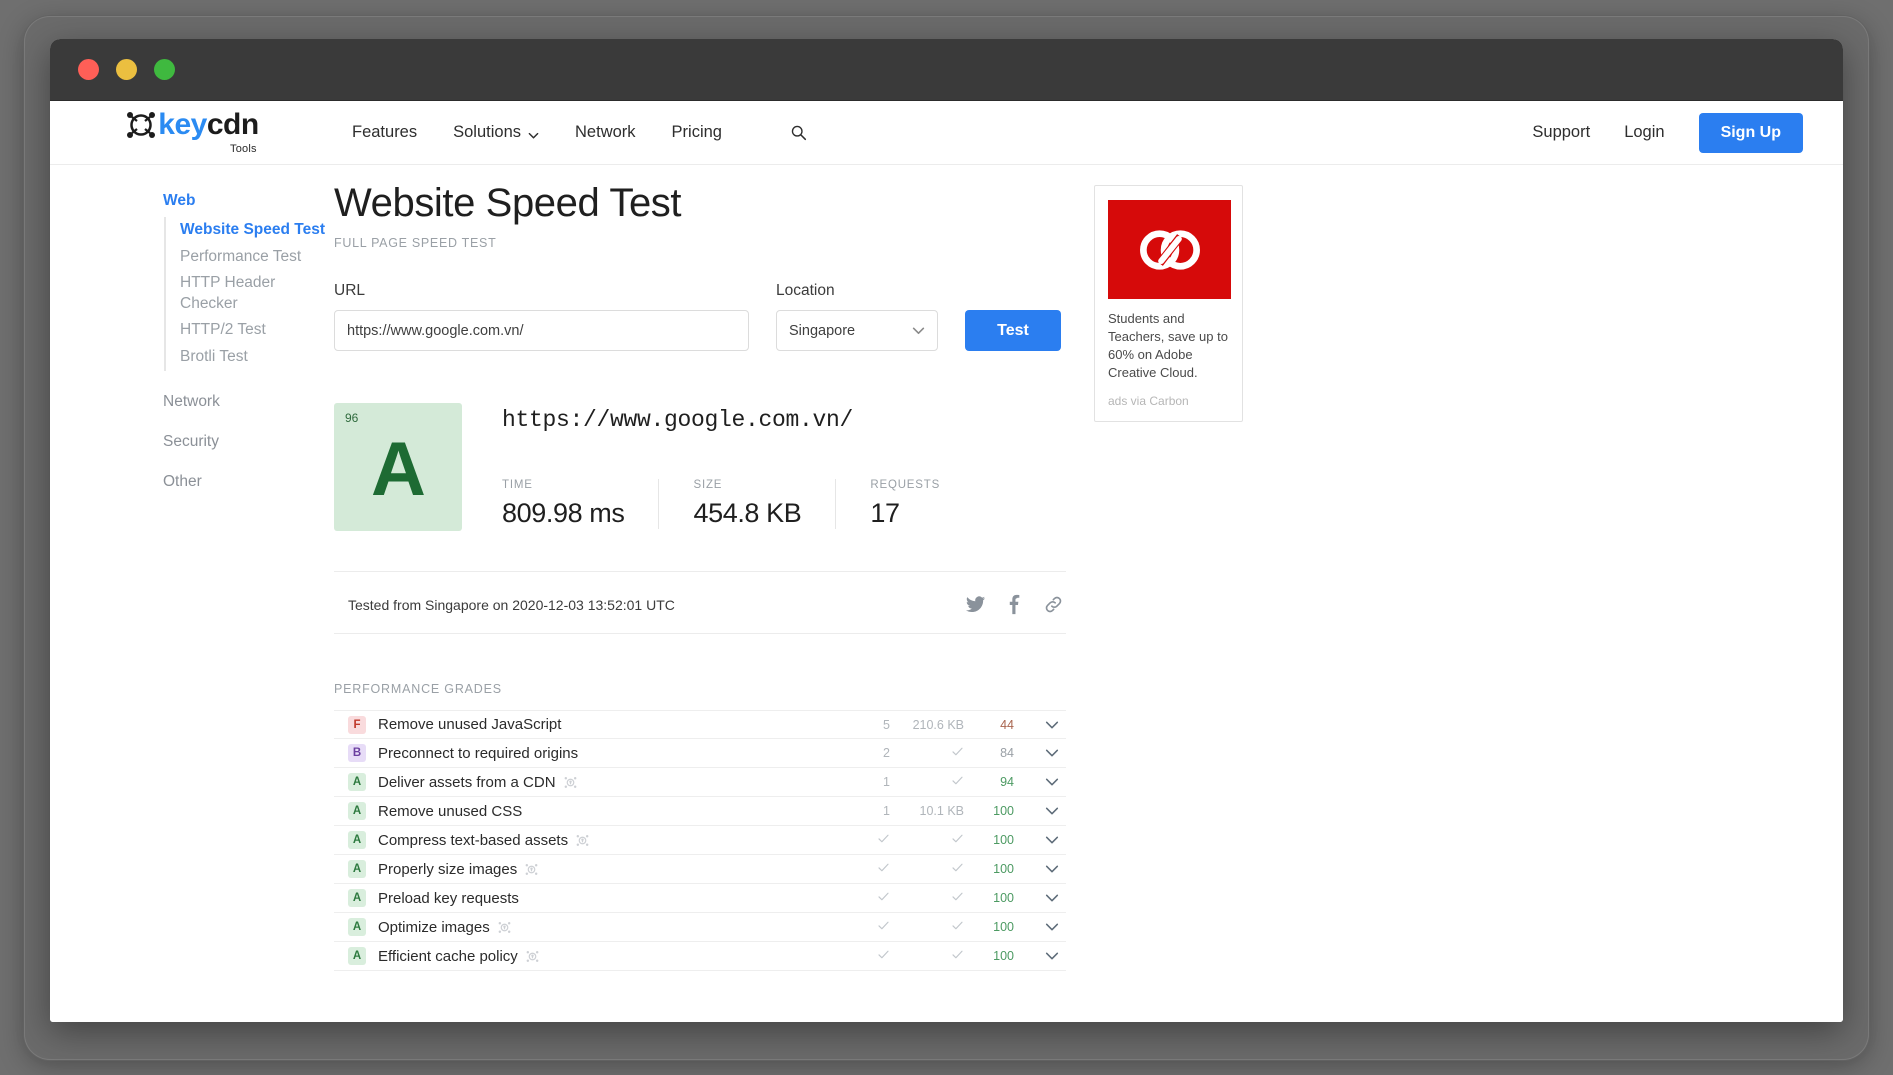 Image resolution: width=1893 pixels, height=1075 pixels. I want to click on sidebar-item-http-header-checker: HTTP Header Checker, so click(257, 293).